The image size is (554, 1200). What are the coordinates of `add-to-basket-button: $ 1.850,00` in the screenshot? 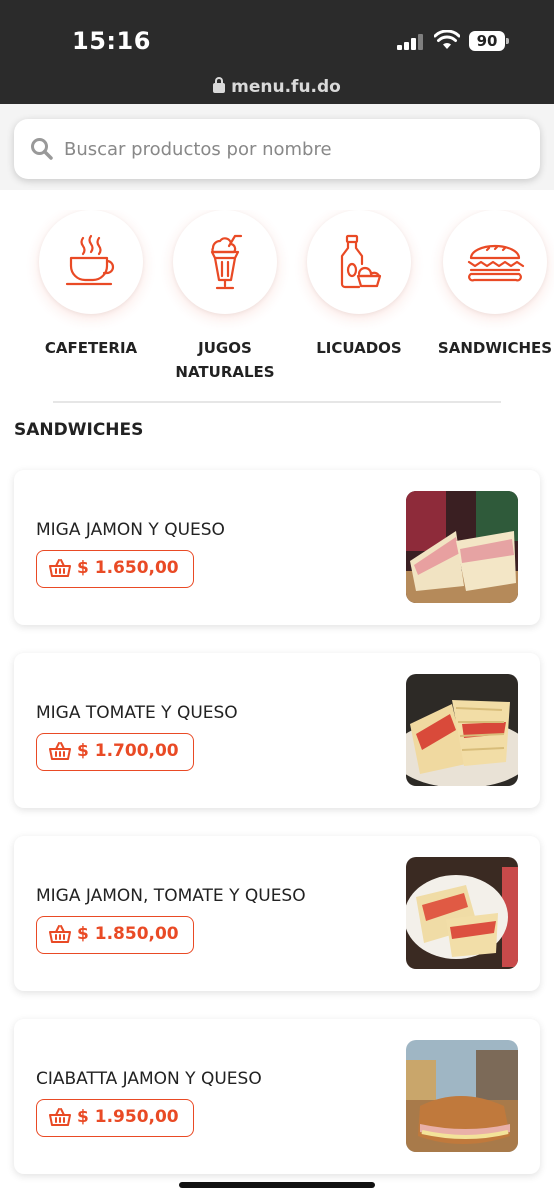 It's located at (115, 935).